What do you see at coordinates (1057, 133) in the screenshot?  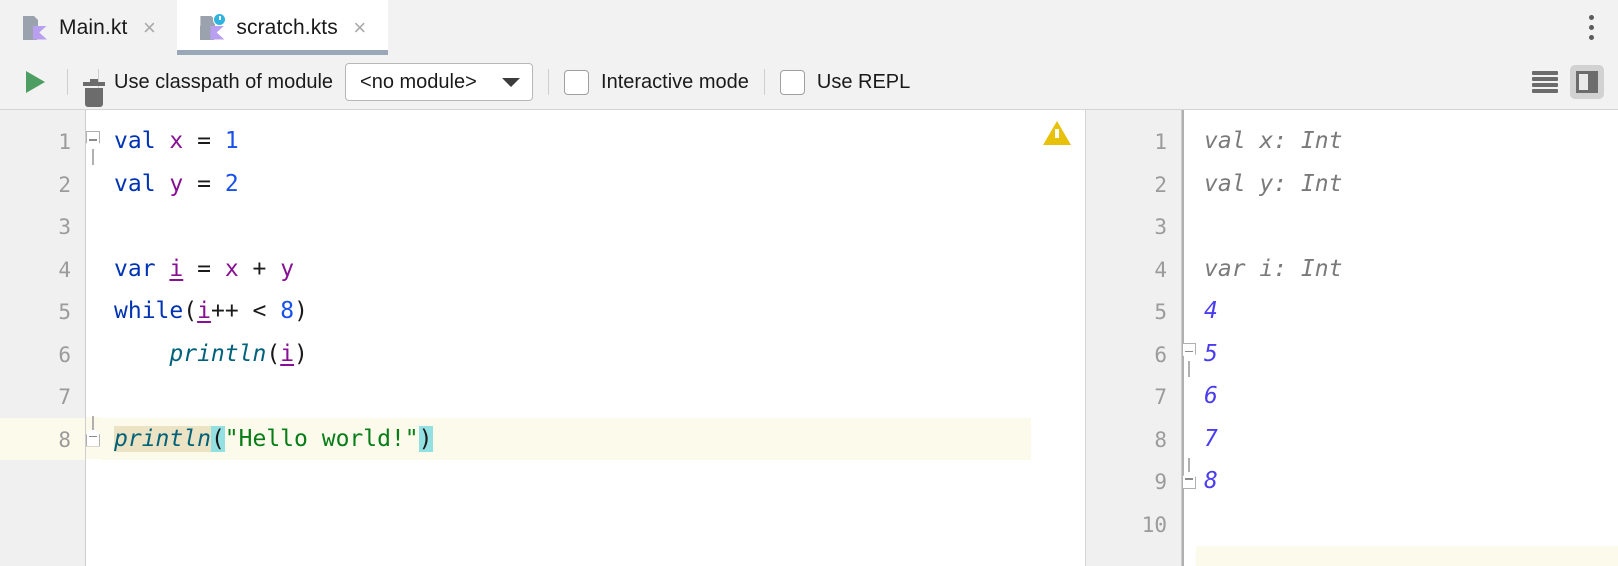 I see `warning-triangle-icon` at bounding box center [1057, 133].